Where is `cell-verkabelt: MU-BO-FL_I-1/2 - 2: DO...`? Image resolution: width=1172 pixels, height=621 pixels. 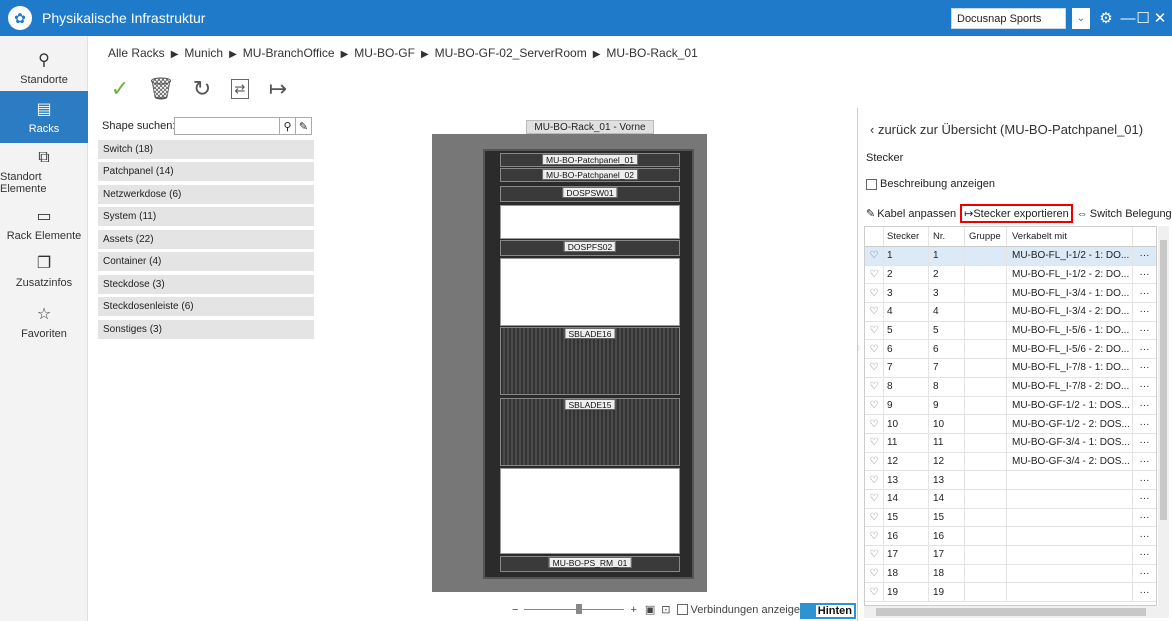 cell-verkabelt: MU-BO-FL_I-1/2 - 2: DO... is located at coordinates (1069, 274).